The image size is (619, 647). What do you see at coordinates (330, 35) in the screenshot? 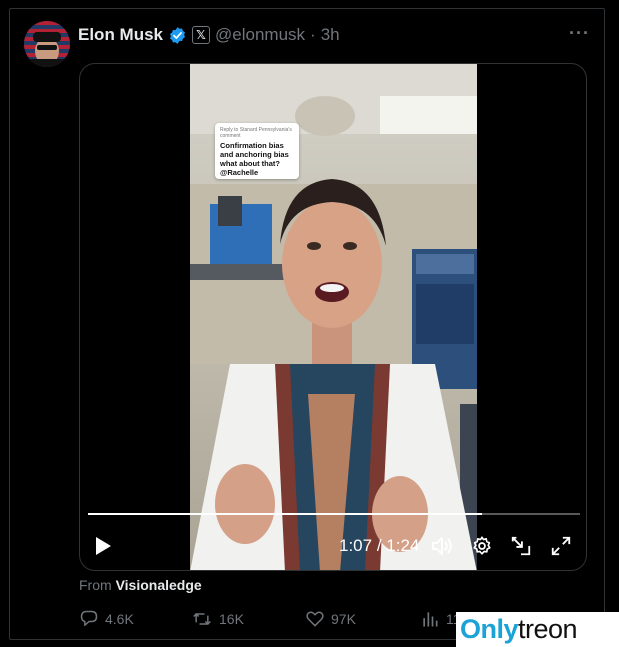
I see `tweet-timestamp: 3h` at bounding box center [330, 35].